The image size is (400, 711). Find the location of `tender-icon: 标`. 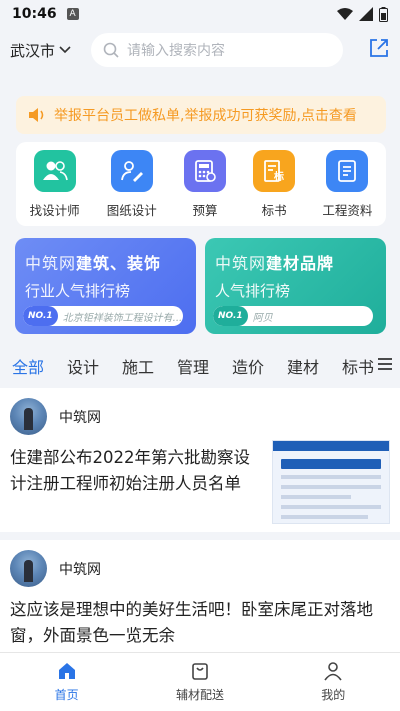

tender-icon: 标 is located at coordinates (274, 170).